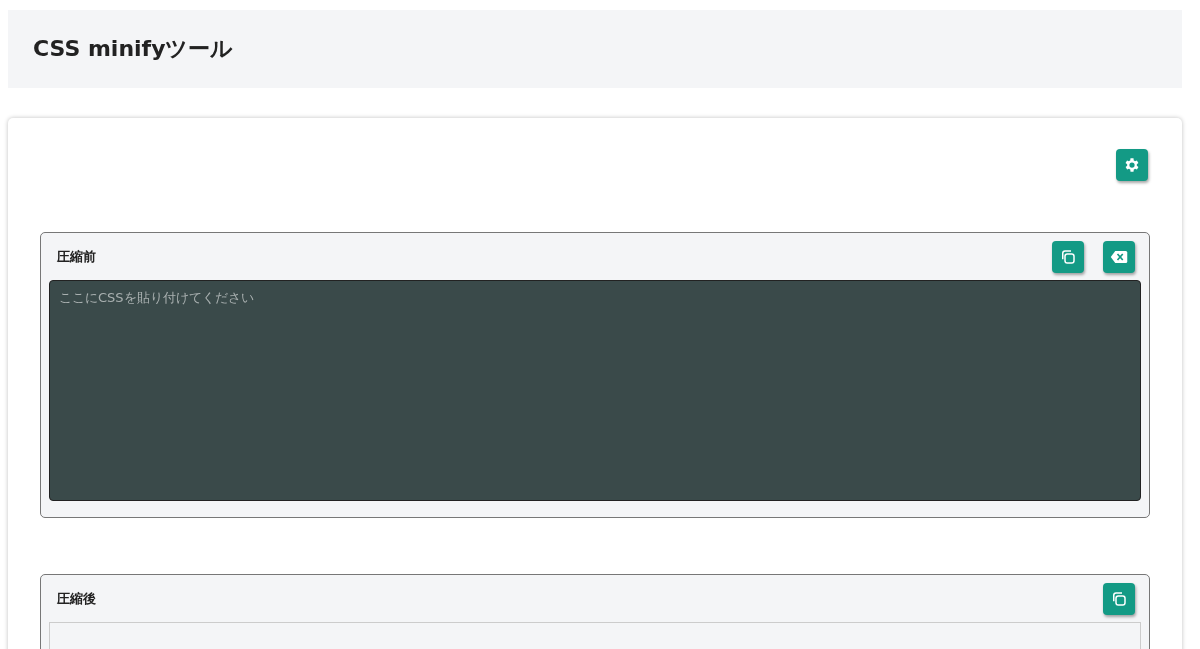 This screenshot has width=1200, height=649. I want to click on panel-label: 圧縮後, so click(76, 599).